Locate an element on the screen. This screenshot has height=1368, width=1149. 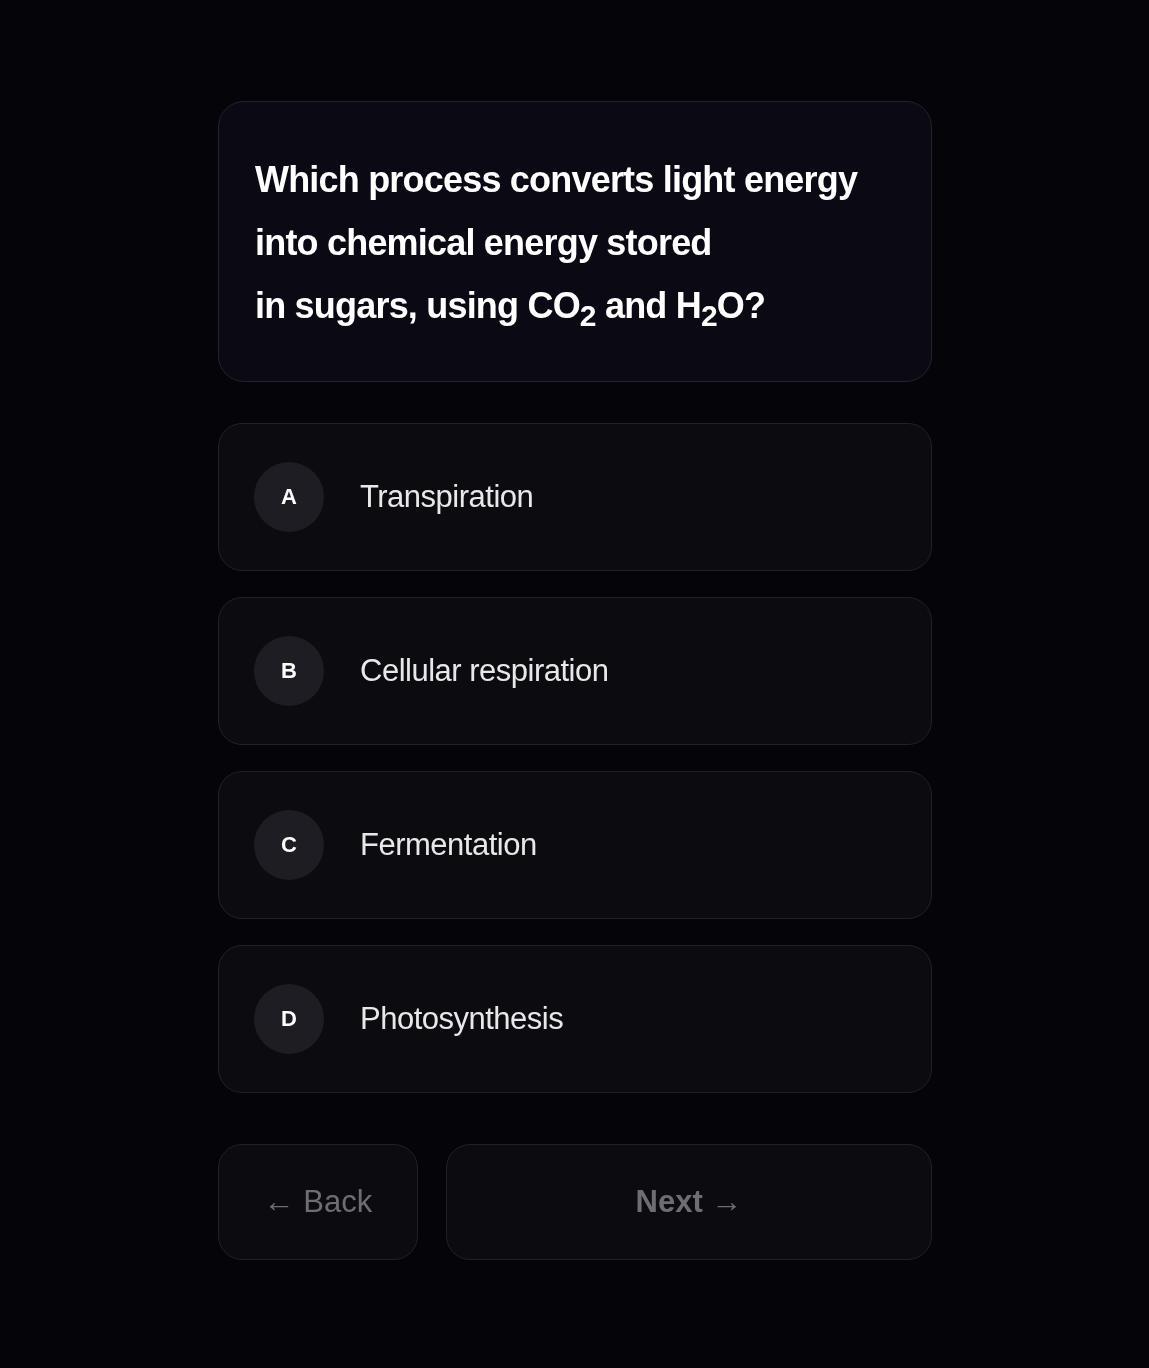
back-button: ← Back is located at coordinates (318, 1202).